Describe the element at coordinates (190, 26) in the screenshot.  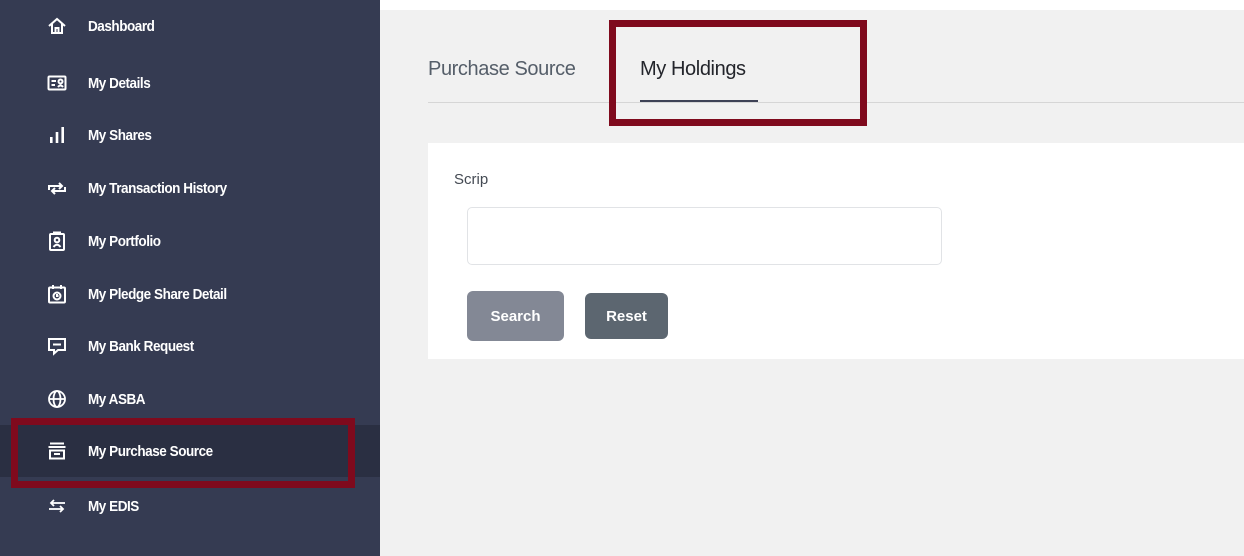
I see `sidebar-item-dashboard: Dashboard` at that location.